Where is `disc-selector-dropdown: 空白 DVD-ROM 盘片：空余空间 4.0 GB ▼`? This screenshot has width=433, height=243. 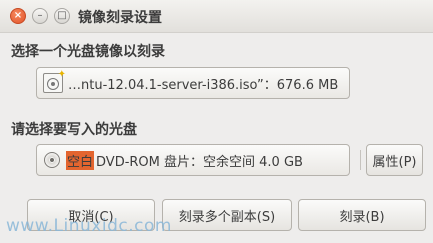 disc-selector-dropdown: 空白 DVD-ROM 盘片：空余空间 4.0 GB ▼ is located at coordinates (205, 160).